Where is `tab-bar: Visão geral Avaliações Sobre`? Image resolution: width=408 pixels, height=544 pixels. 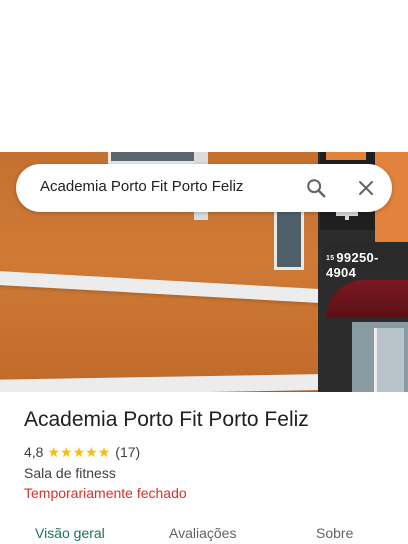 tab-bar: Visão geral Avaliações Sobre is located at coordinates (204, 530).